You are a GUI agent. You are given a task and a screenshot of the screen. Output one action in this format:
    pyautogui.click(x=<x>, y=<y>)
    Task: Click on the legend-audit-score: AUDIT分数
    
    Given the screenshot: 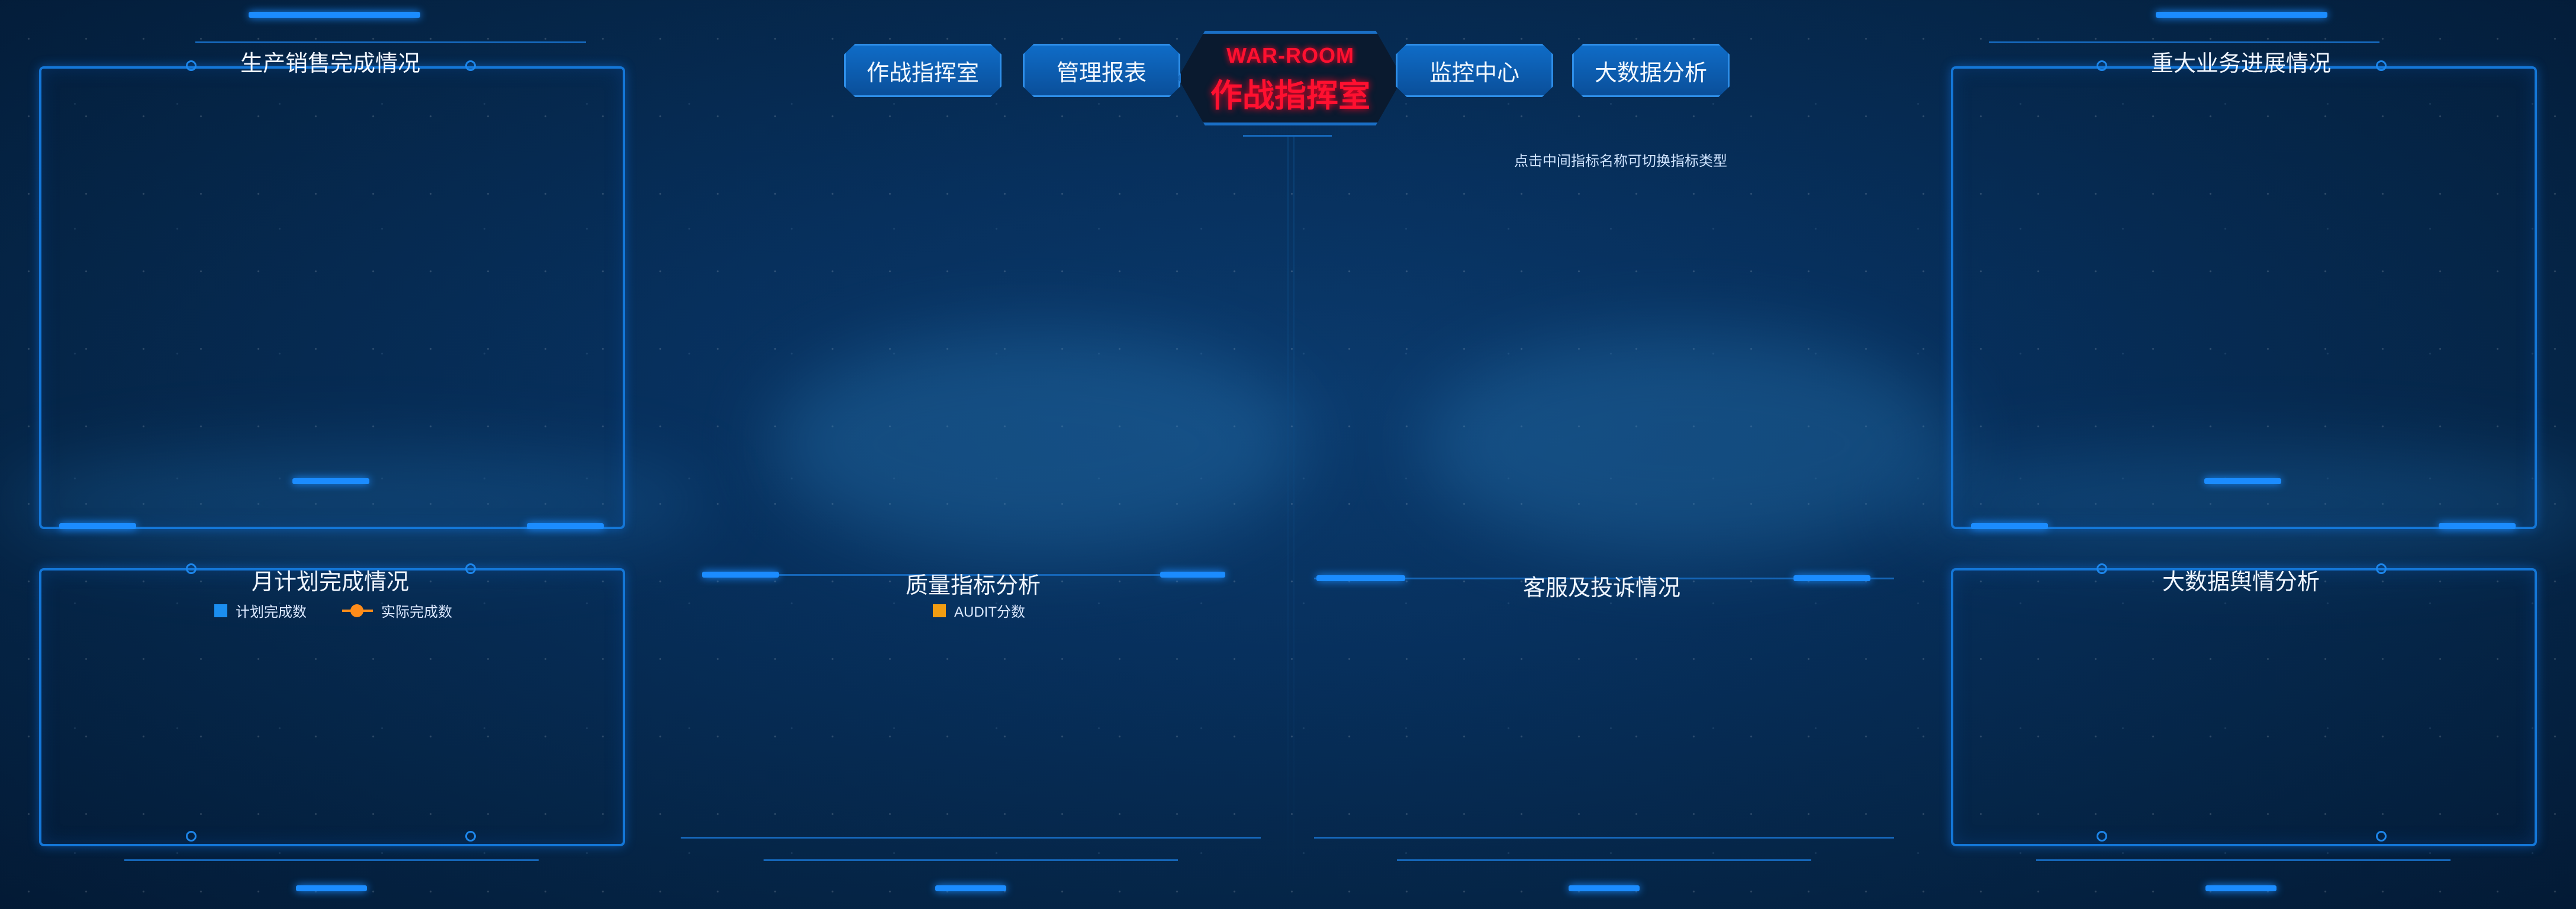 What is the action you would take?
    pyautogui.click(x=979, y=610)
    